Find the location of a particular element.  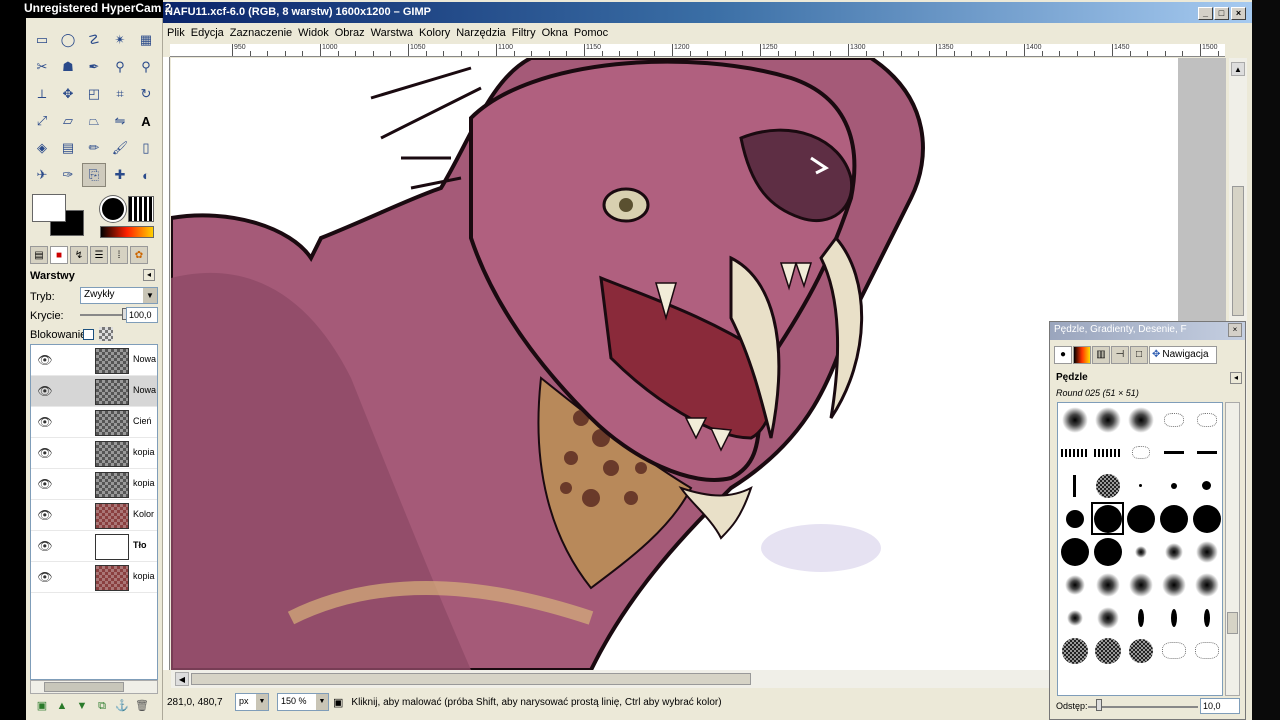

bucket-fill-tool-icon: ◈ is located at coordinates (42, 148).